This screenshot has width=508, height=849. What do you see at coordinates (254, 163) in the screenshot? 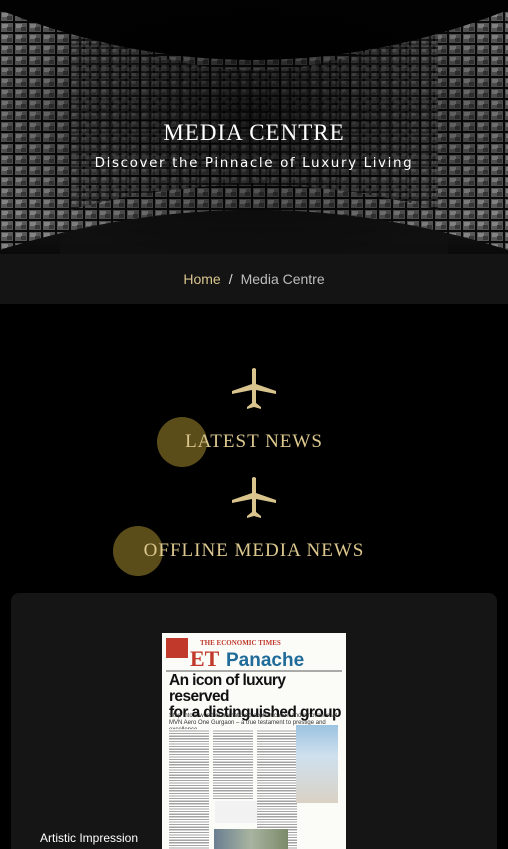
I see `page-subtitle: Discover the Pinnacle of Luxury Living` at bounding box center [254, 163].